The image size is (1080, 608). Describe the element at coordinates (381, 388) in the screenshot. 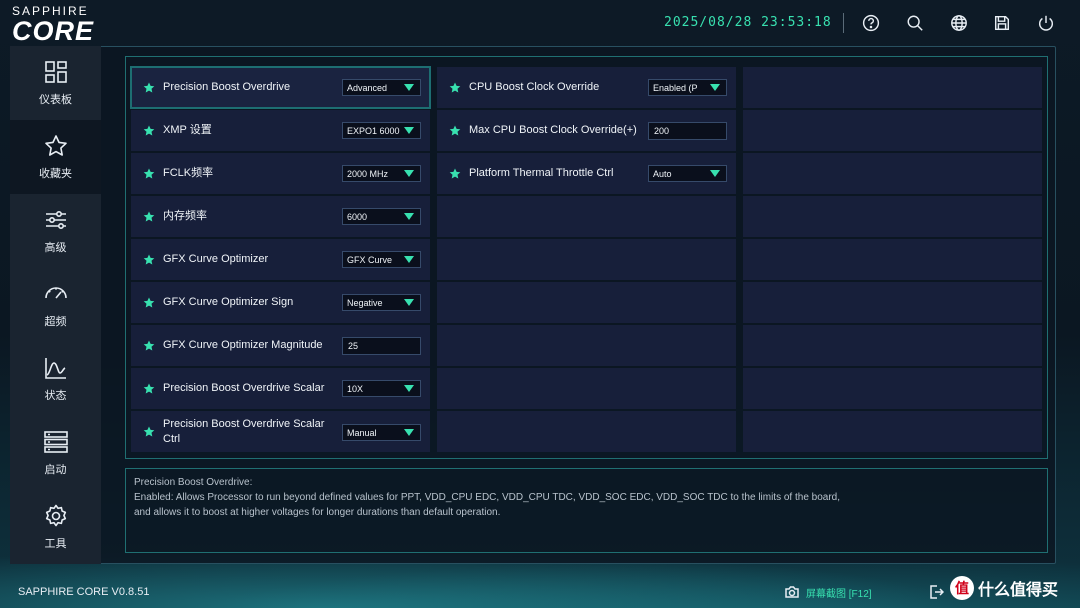

I see `setting-dropdown: 10X` at that location.